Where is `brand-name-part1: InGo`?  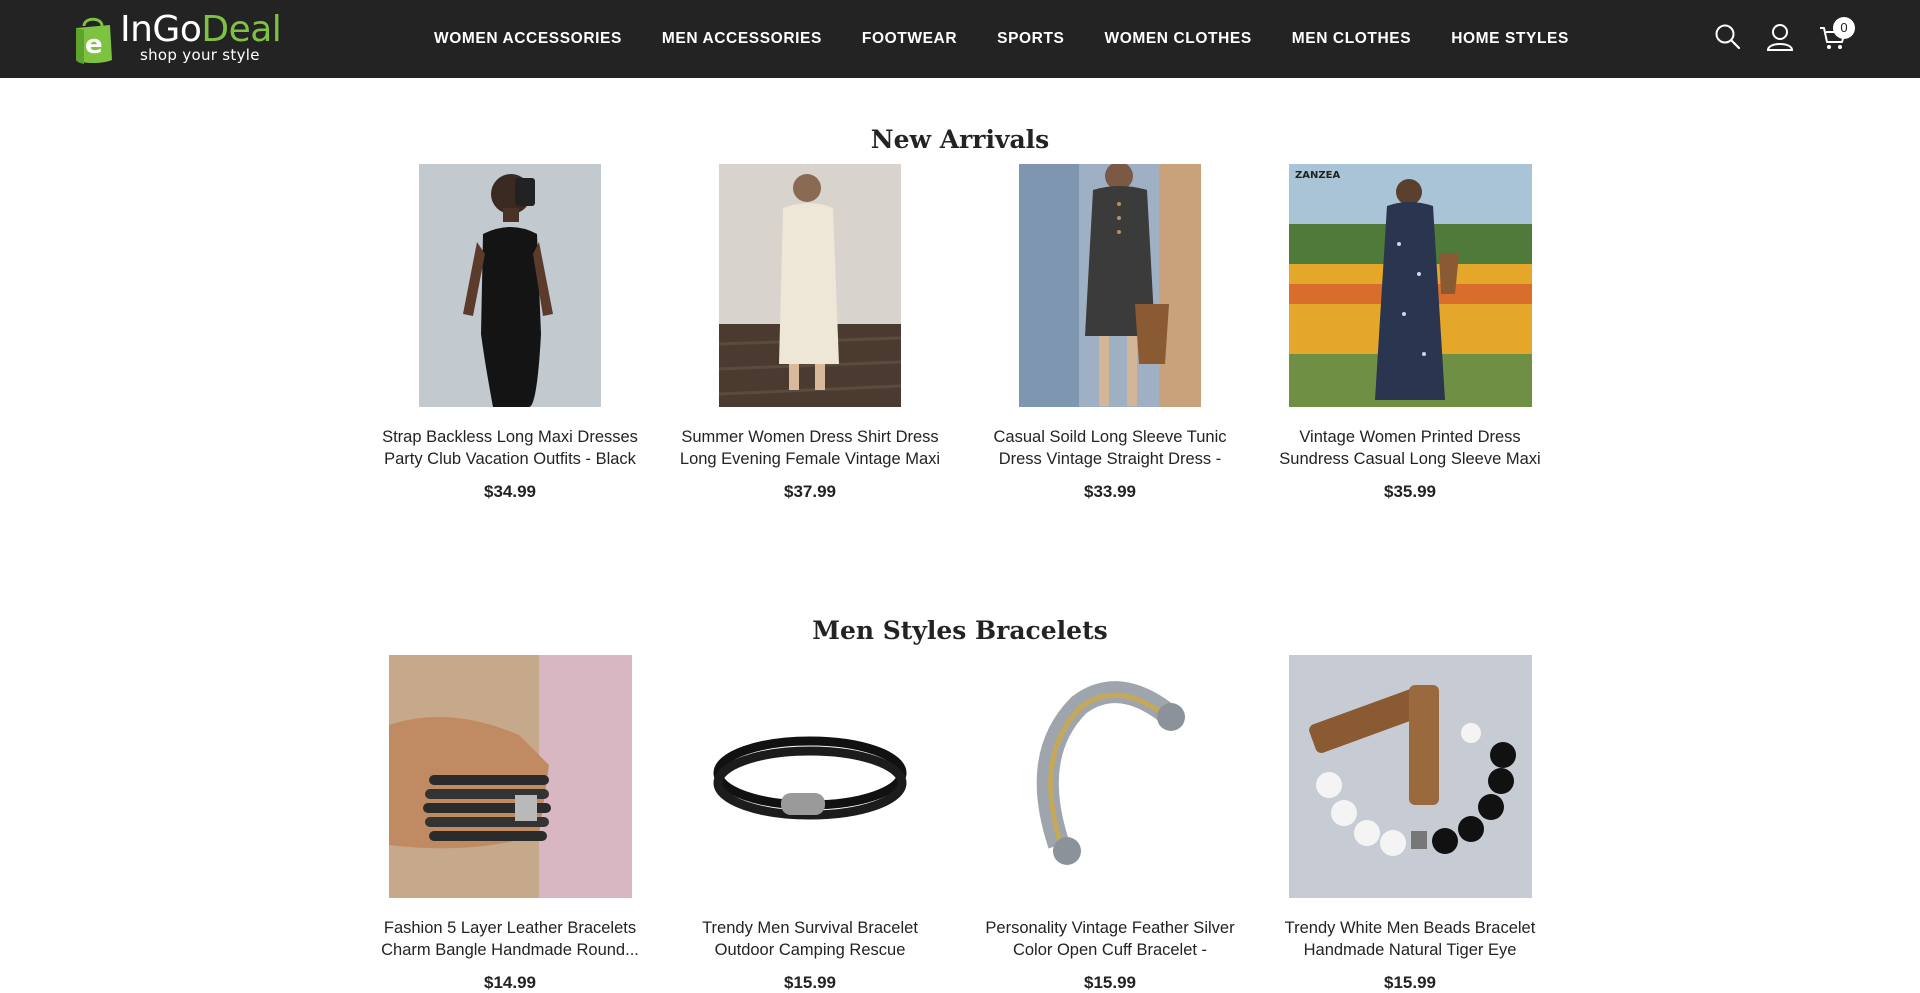 brand-name-part1: InGo is located at coordinates (161, 29).